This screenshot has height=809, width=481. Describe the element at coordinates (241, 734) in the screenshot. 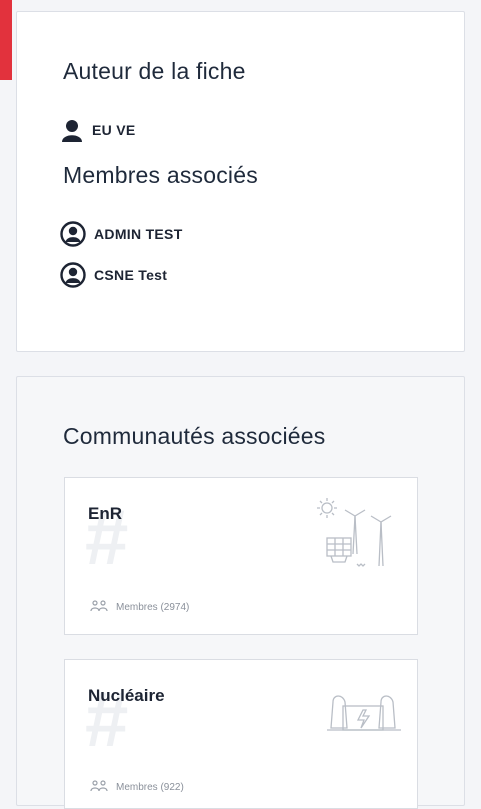

I see `community-card-nucleaire: # Nucléaire Membres (922)` at that location.